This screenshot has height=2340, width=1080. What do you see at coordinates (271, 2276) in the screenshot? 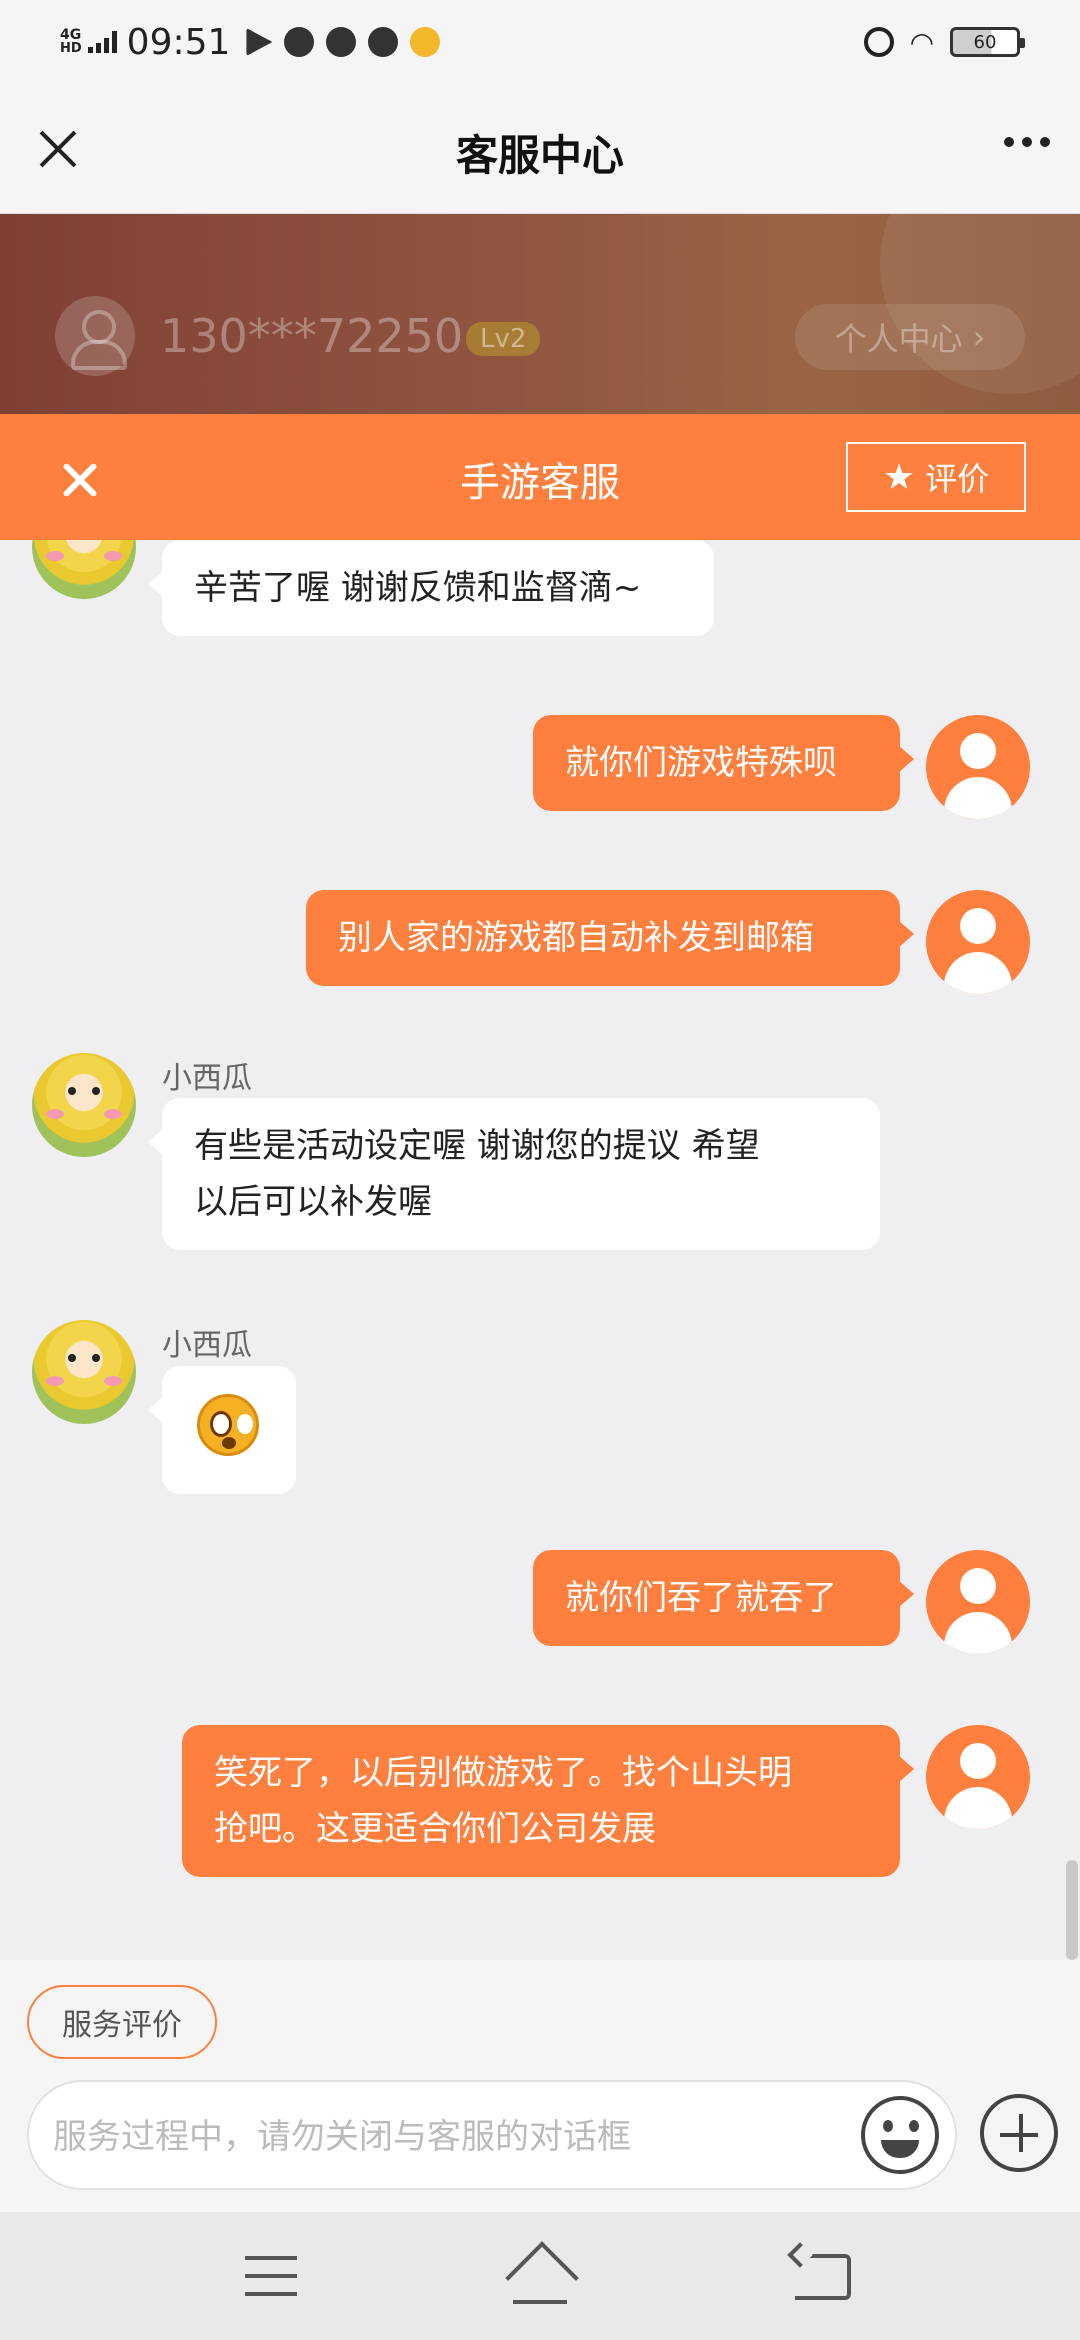
I see `menu-icon` at bounding box center [271, 2276].